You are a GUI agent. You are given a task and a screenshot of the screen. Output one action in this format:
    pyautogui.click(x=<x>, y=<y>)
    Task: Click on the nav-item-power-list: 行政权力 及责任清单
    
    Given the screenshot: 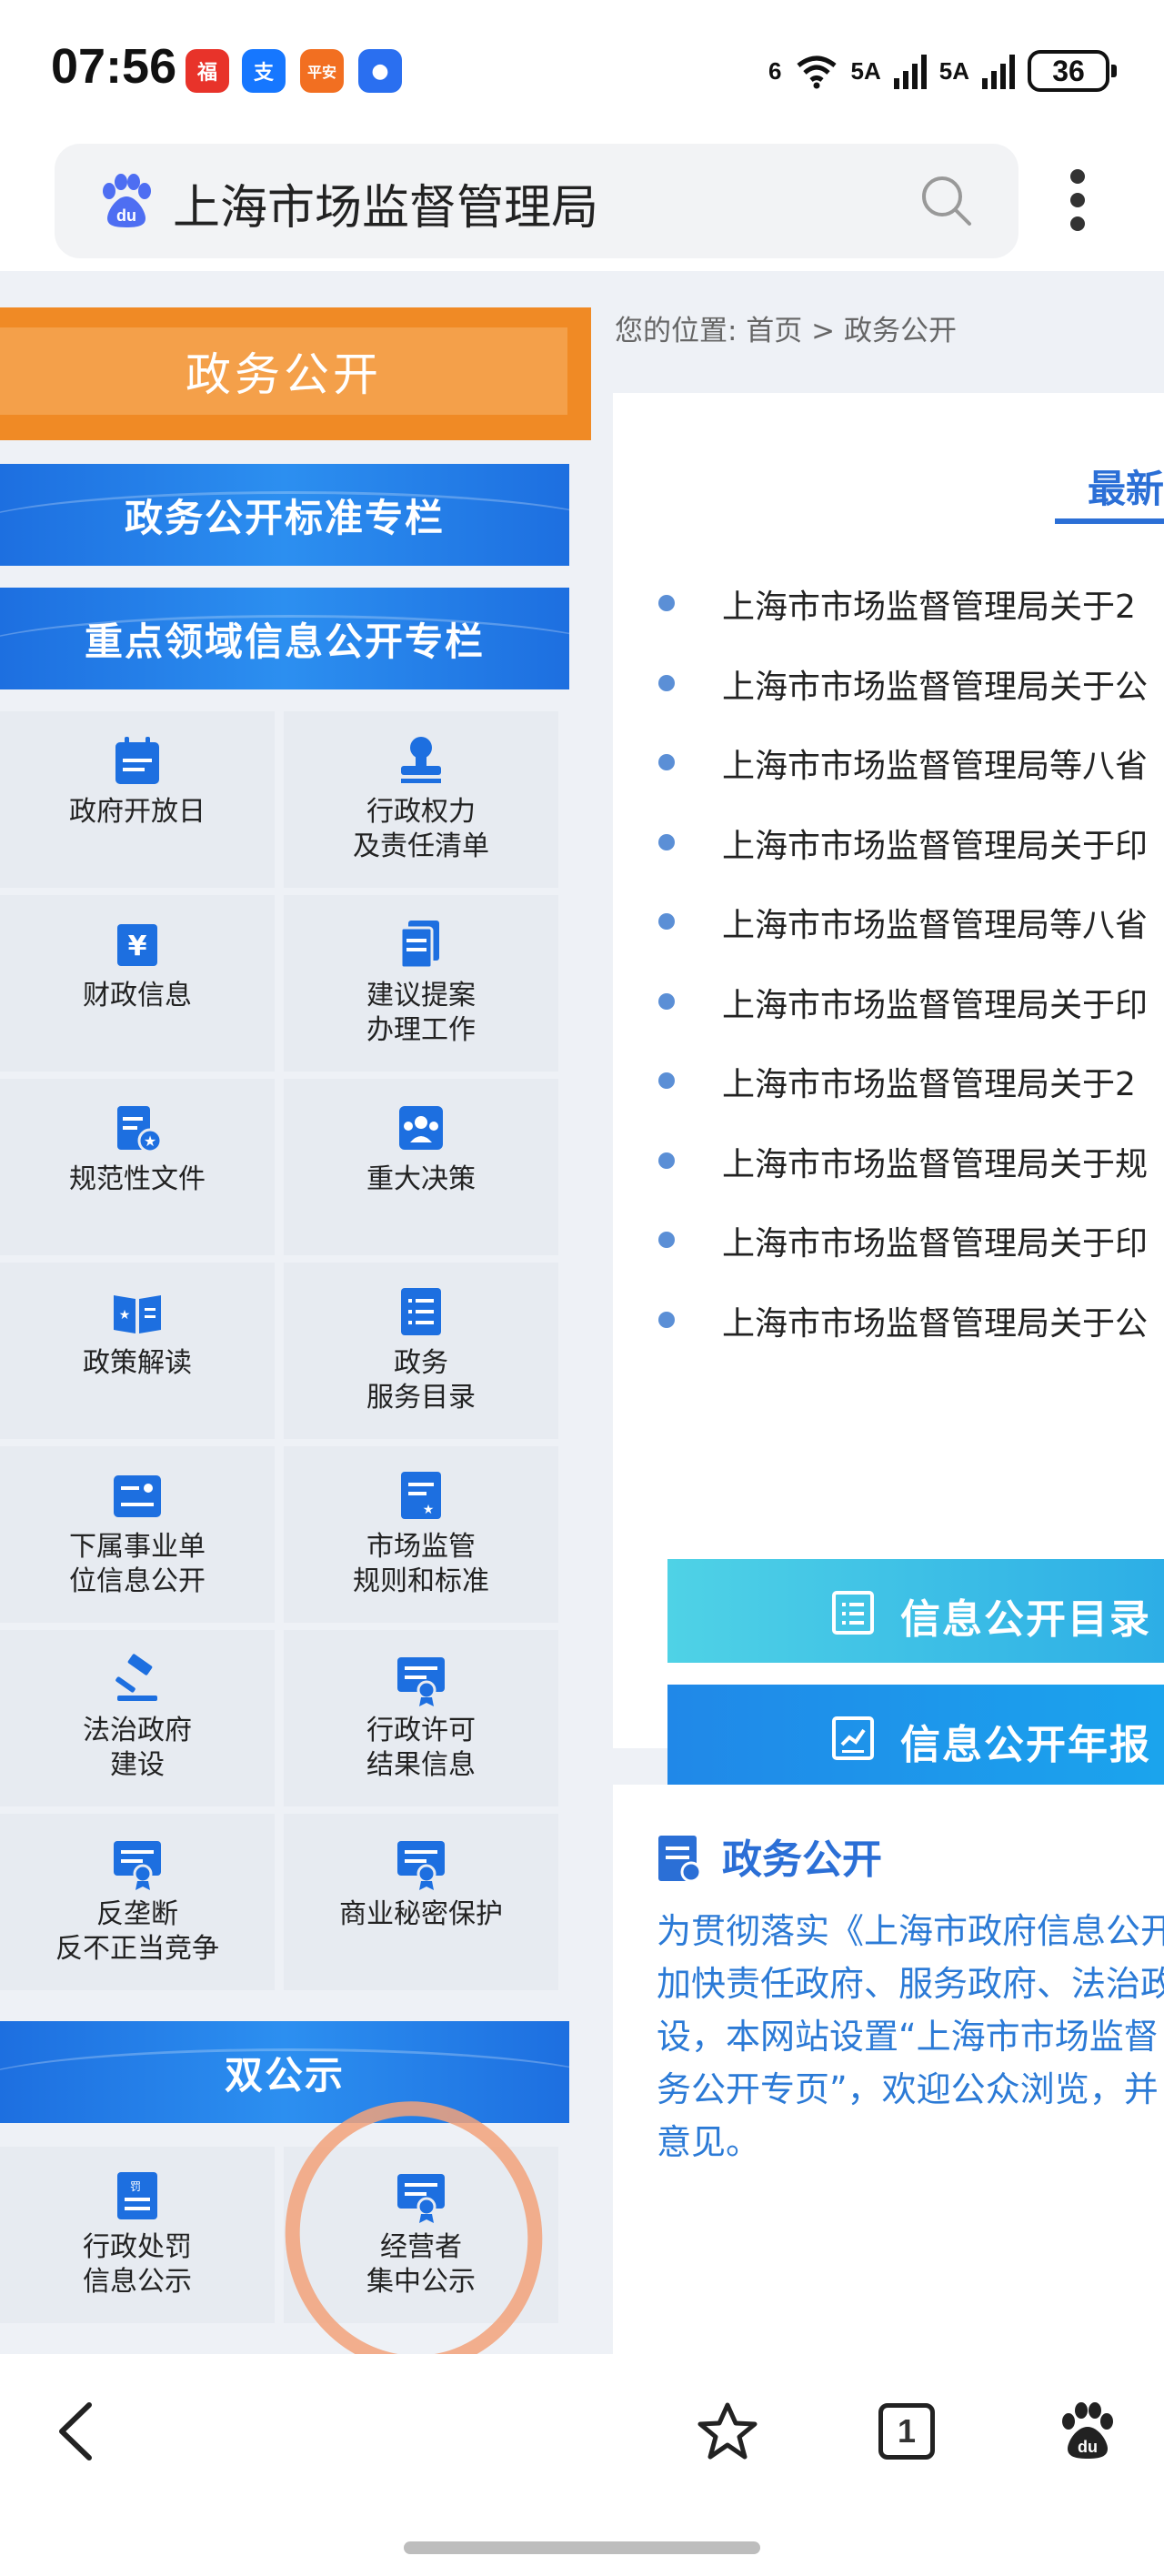 What is the action you would take?
    pyautogui.click(x=421, y=799)
    